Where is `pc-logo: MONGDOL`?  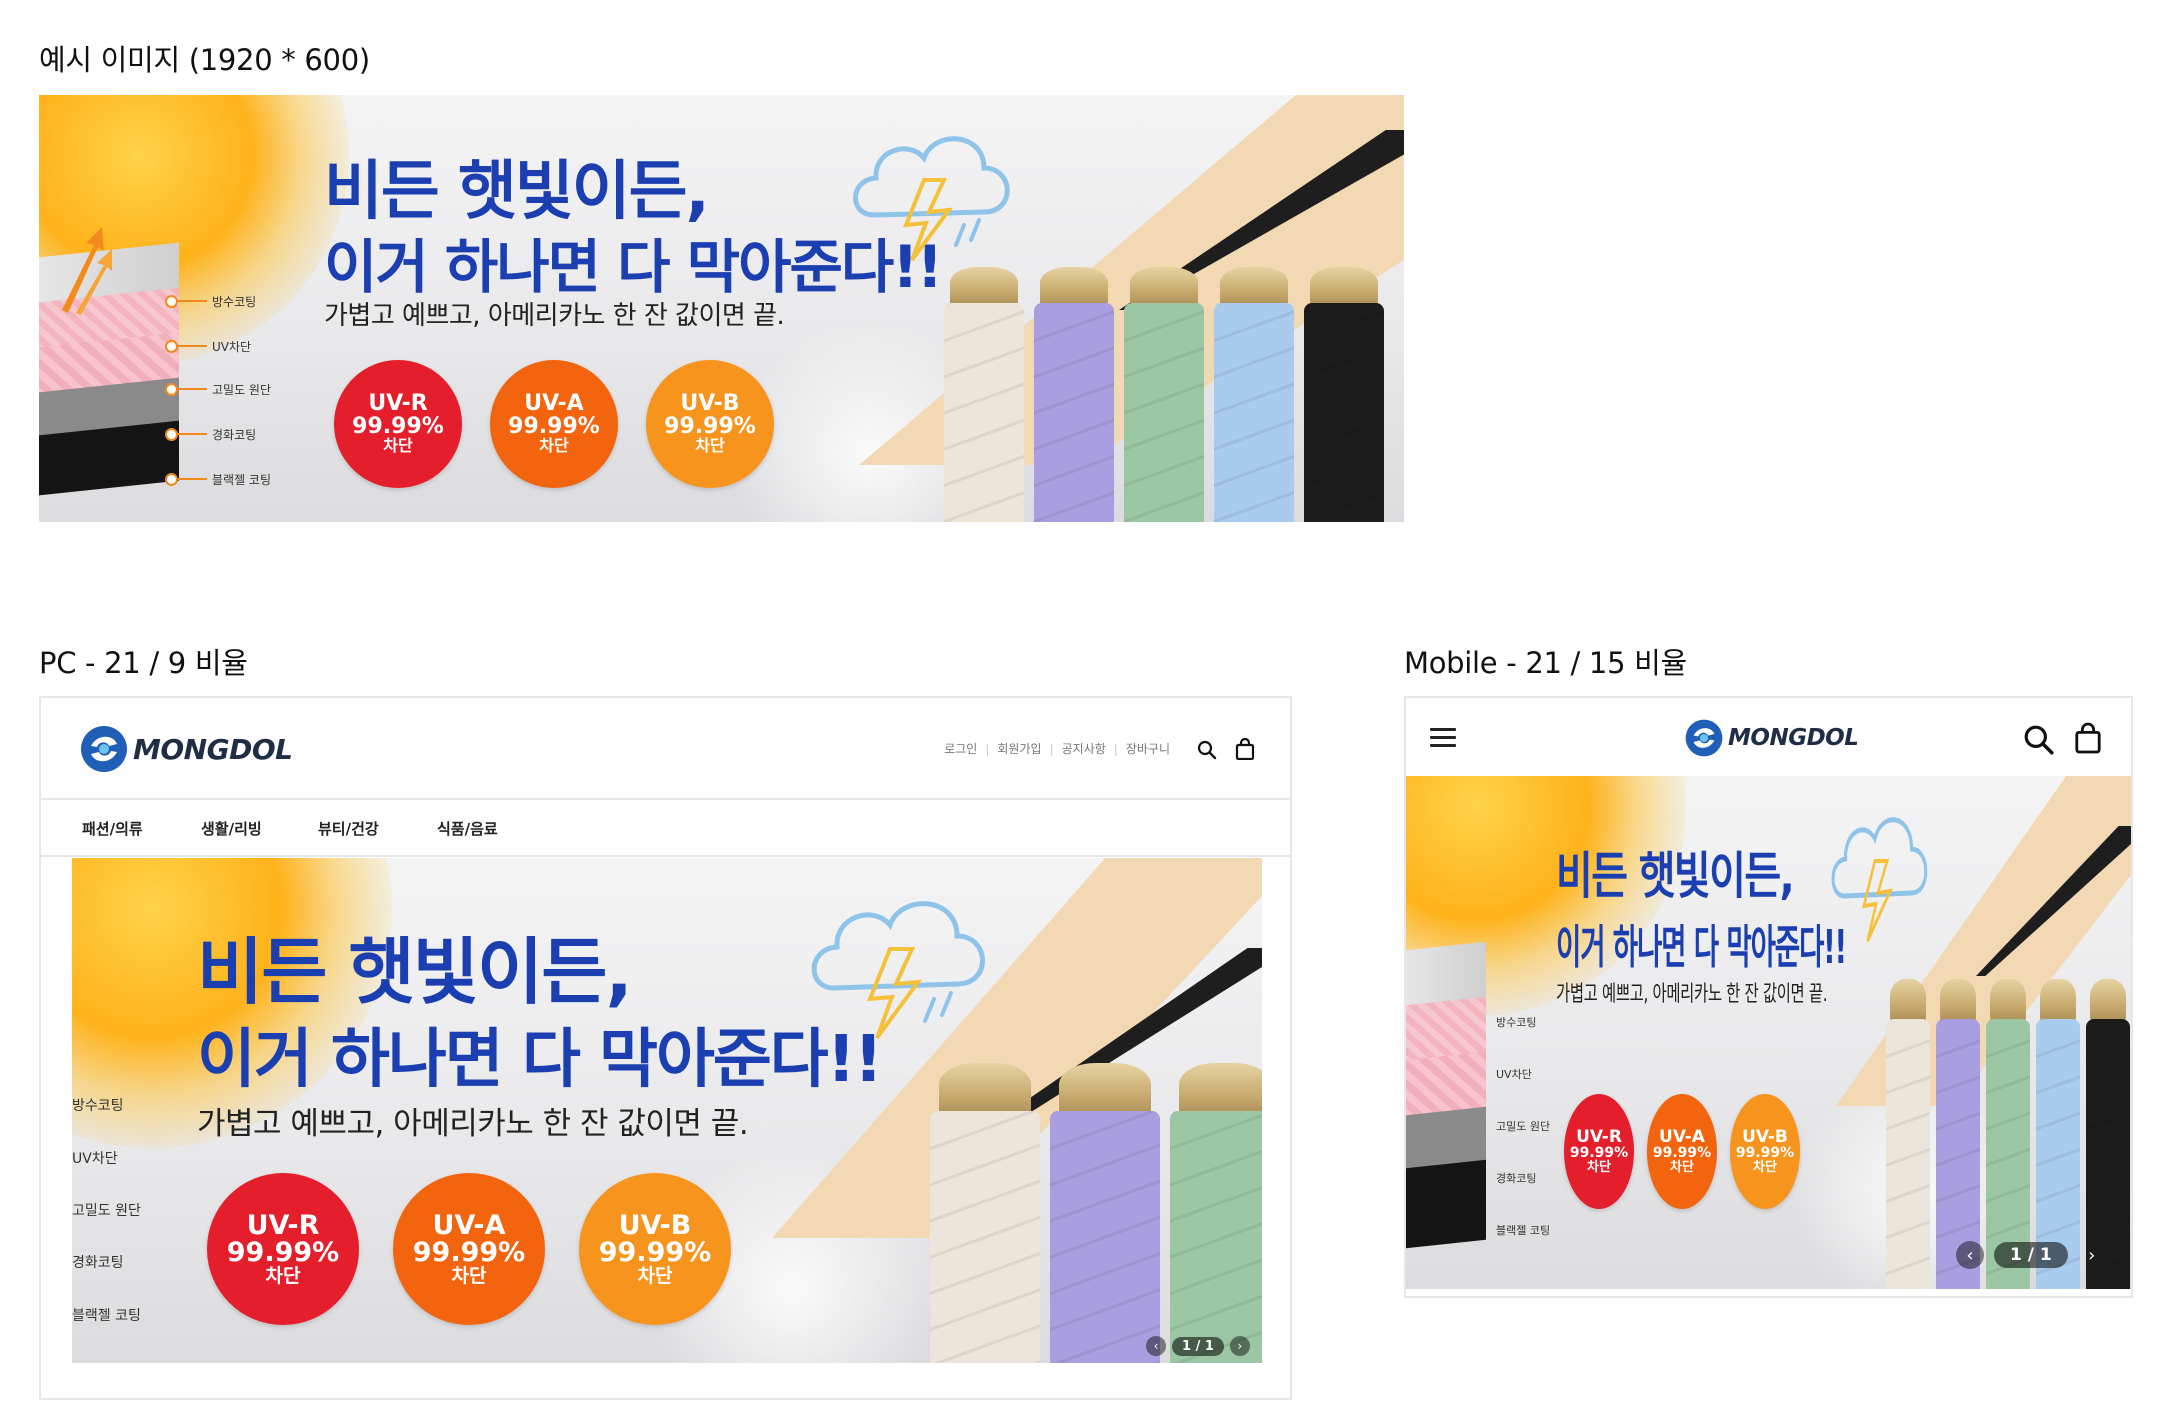
pc-logo: MONGDOL is located at coordinates (186, 749).